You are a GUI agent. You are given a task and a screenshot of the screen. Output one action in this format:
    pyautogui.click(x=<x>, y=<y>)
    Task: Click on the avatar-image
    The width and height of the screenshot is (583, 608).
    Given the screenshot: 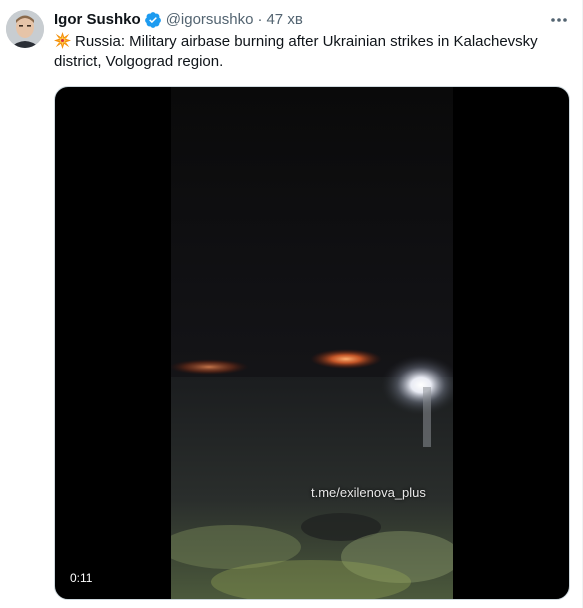 What is the action you would take?
    pyautogui.click(x=25, y=29)
    